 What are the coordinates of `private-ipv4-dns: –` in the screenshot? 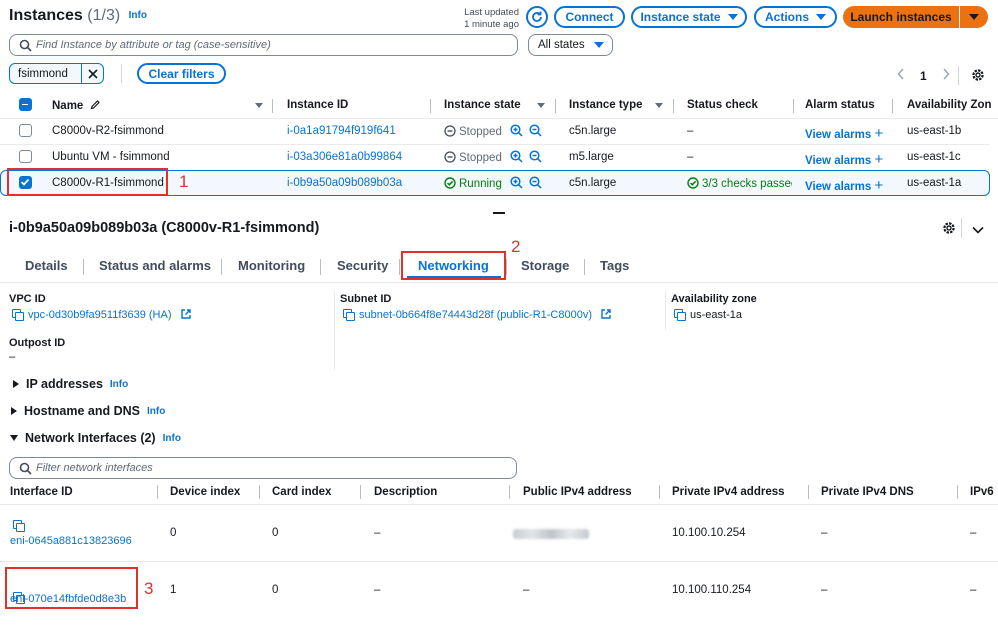 It's located at (824, 533).